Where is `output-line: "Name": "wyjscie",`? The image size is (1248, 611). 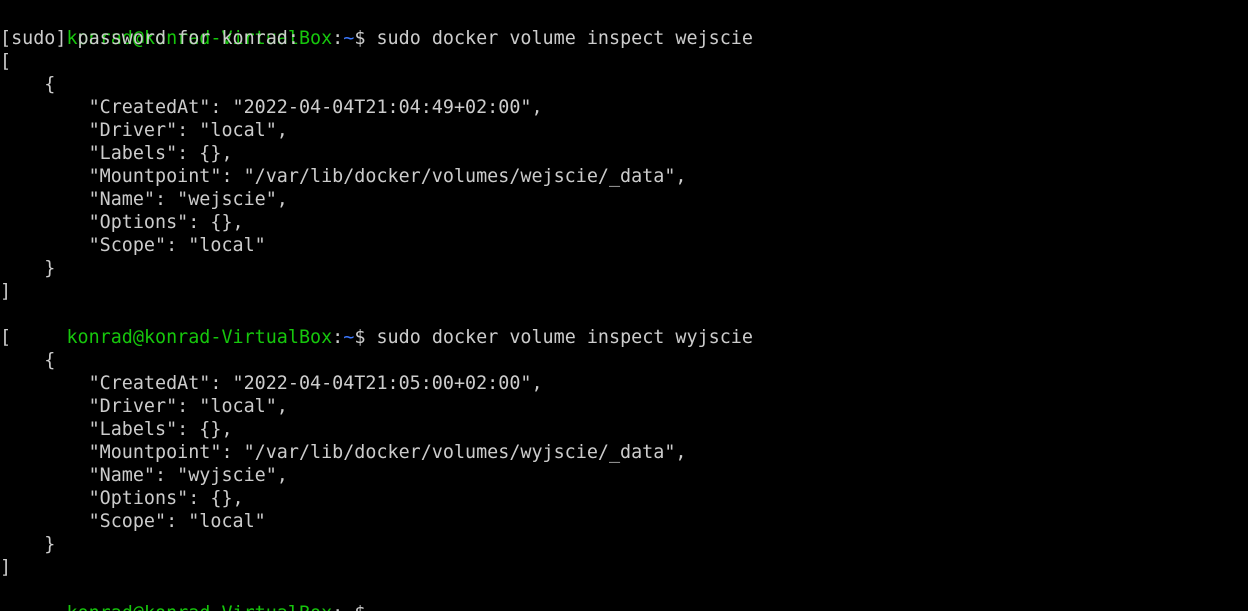
output-line: "Name": "wyjscie", is located at coordinates (144, 475).